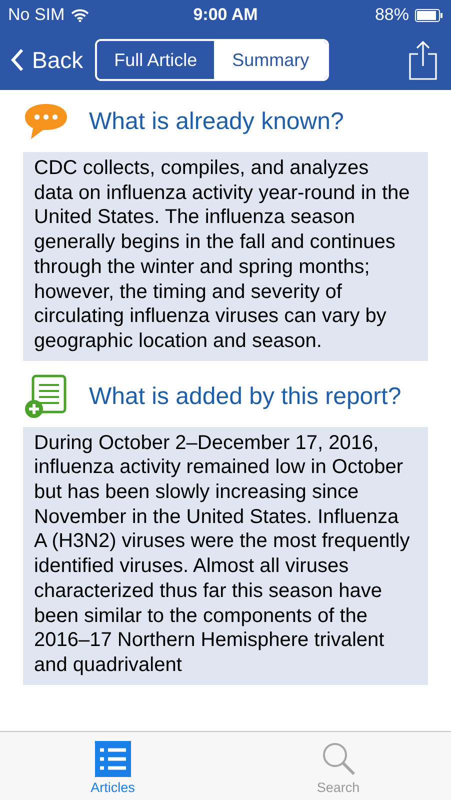 The height and width of the screenshot is (800, 451). I want to click on segment-tab: Summary, so click(271, 60).